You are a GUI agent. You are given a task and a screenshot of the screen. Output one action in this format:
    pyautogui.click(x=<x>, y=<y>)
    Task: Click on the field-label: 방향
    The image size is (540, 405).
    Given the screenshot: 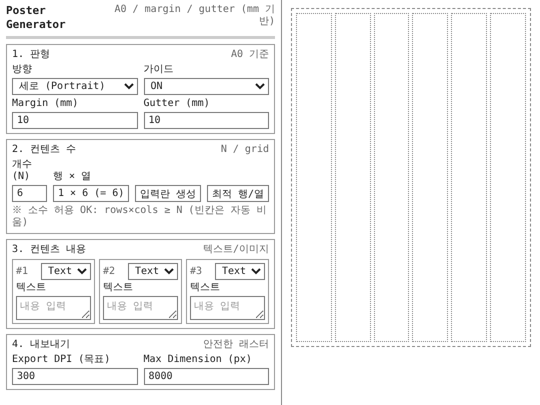 What is the action you would take?
    pyautogui.click(x=22, y=70)
    